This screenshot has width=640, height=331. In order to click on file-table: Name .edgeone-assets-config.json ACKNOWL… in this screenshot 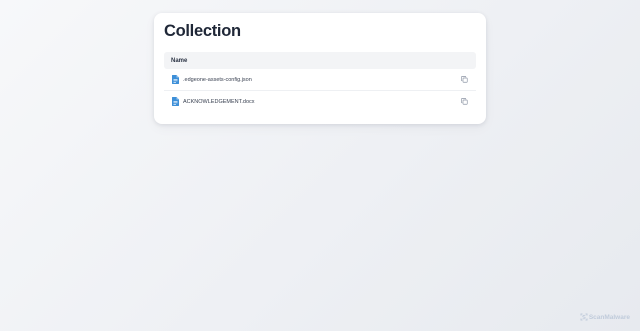, I will do `click(320, 82)`.